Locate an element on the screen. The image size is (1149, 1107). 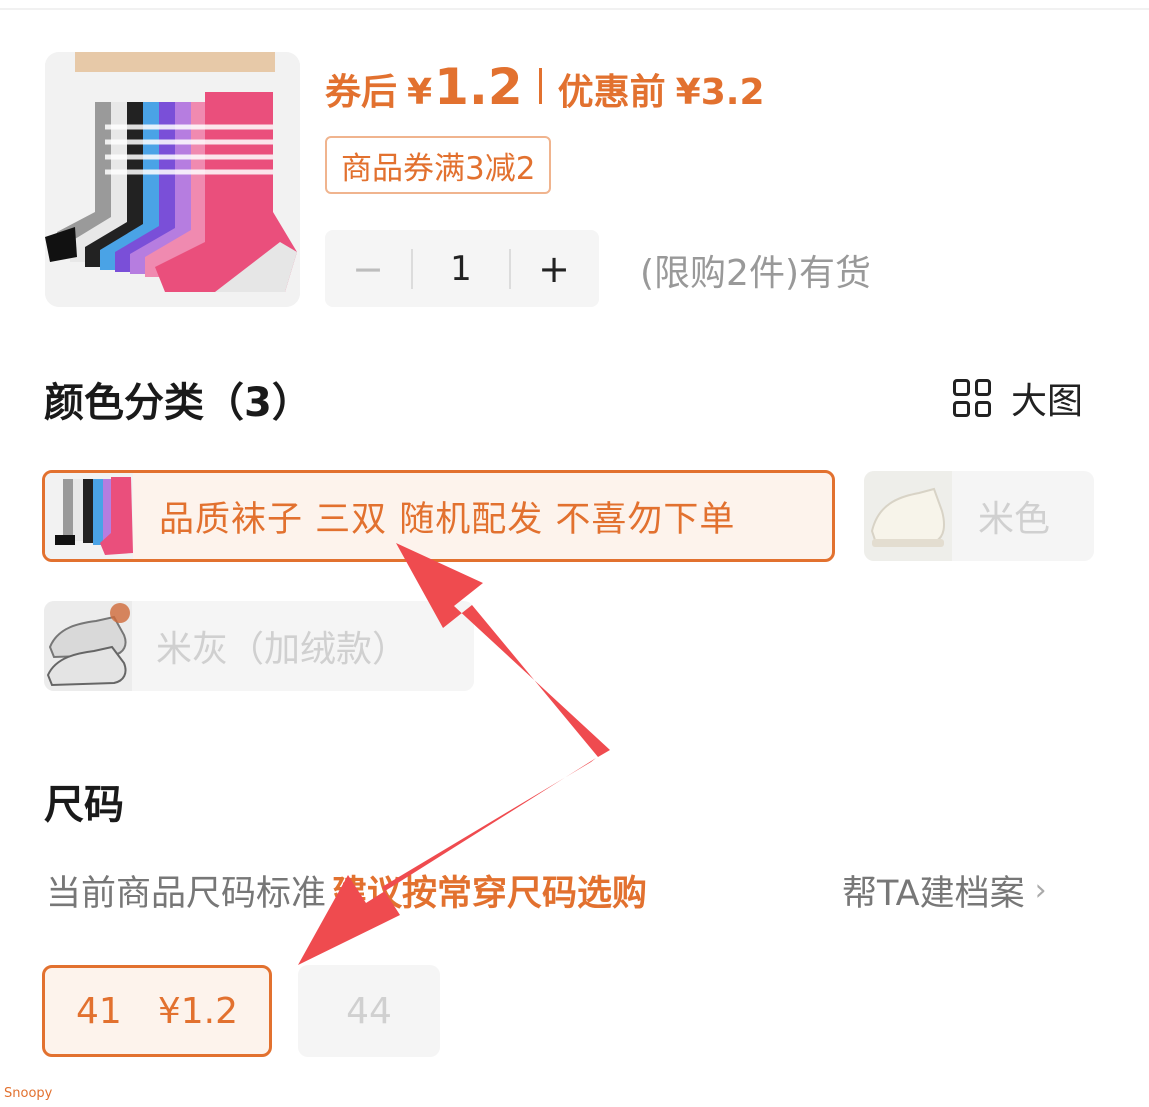
color-option-socks: 品质袜子 三双 随机配发 不喜勿下单 is located at coordinates (438, 516).